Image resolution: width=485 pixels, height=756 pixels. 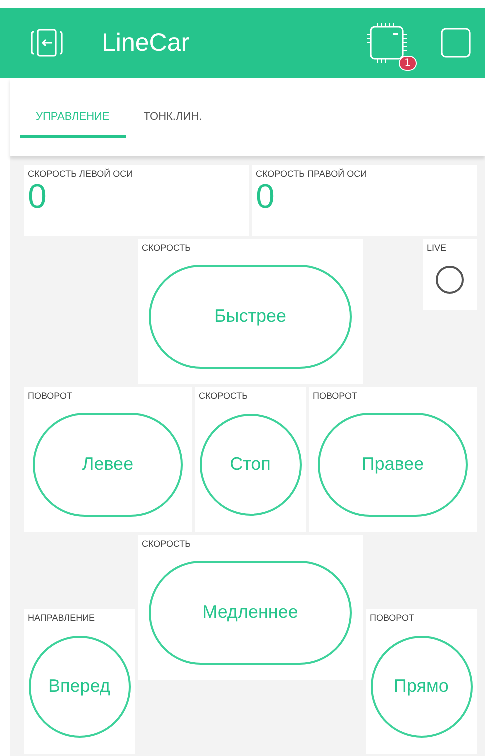 I want to click on control-button: Вперед, so click(x=79, y=687).